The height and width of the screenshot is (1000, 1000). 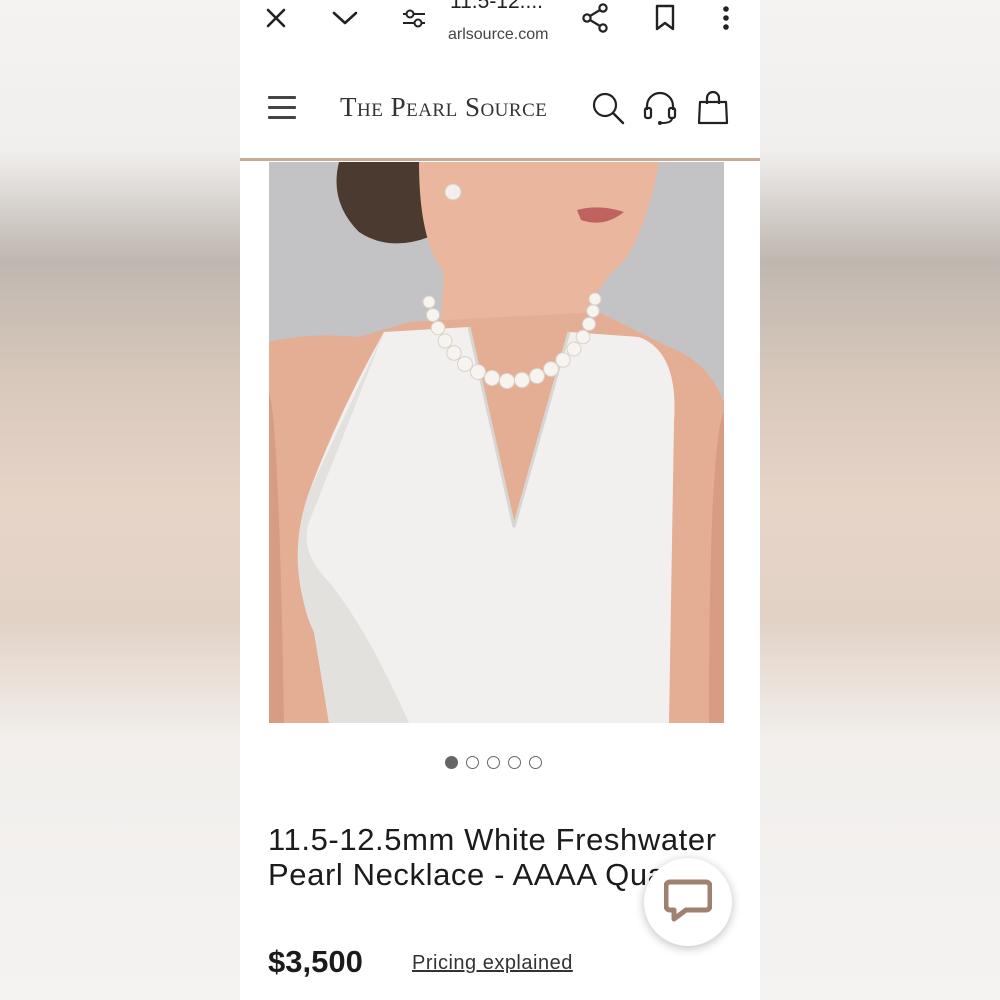 What do you see at coordinates (345, 18) in the screenshot?
I see `chevron-down-icon` at bounding box center [345, 18].